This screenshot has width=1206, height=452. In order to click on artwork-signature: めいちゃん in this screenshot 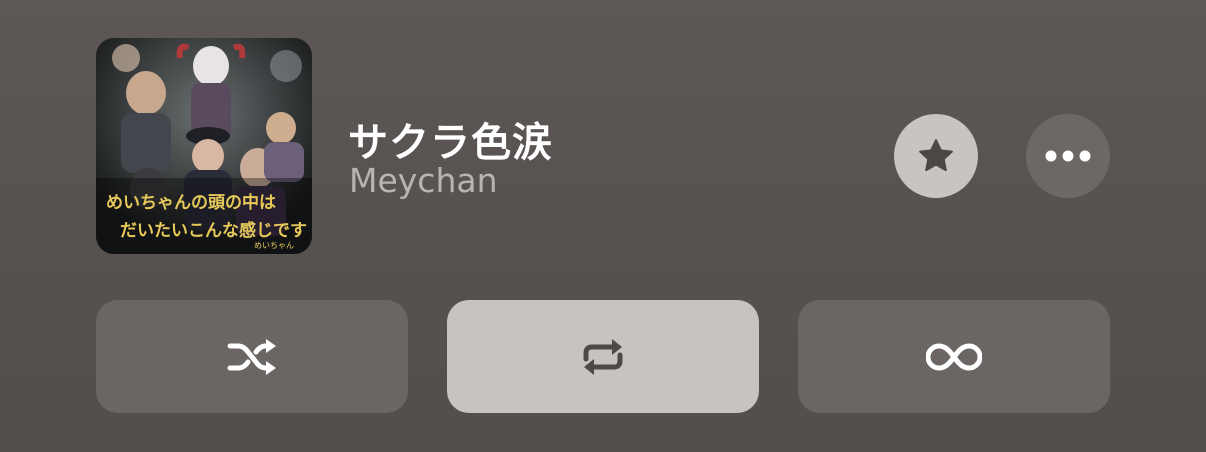, I will do `click(274, 245)`.